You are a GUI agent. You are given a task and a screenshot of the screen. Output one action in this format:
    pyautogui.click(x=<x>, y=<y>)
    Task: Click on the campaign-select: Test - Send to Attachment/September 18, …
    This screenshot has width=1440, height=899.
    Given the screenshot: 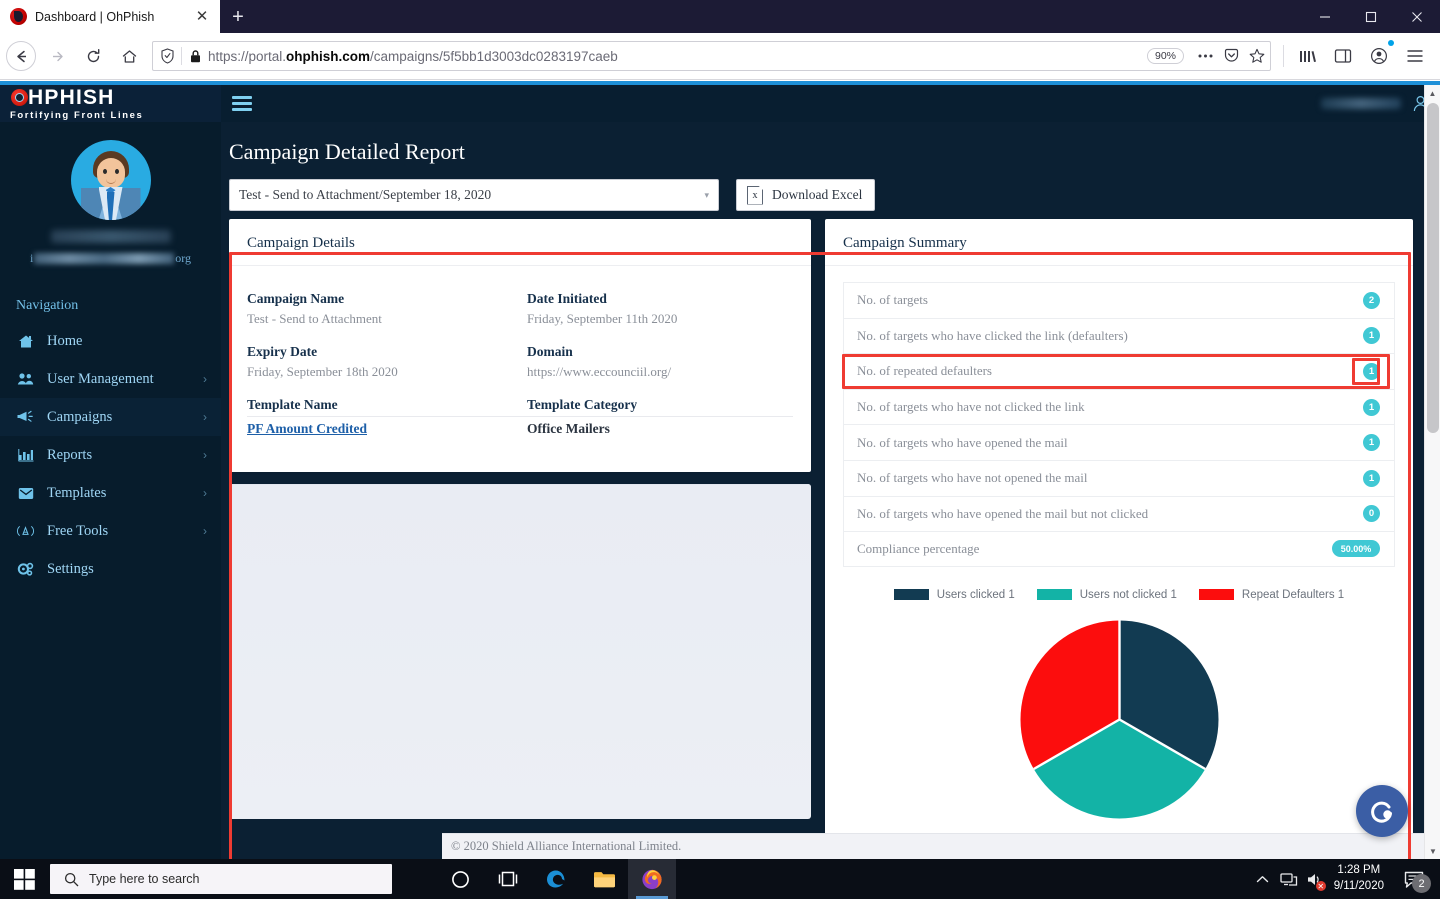 What is the action you would take?
    pyautogui.click(x=474, y=195)
    